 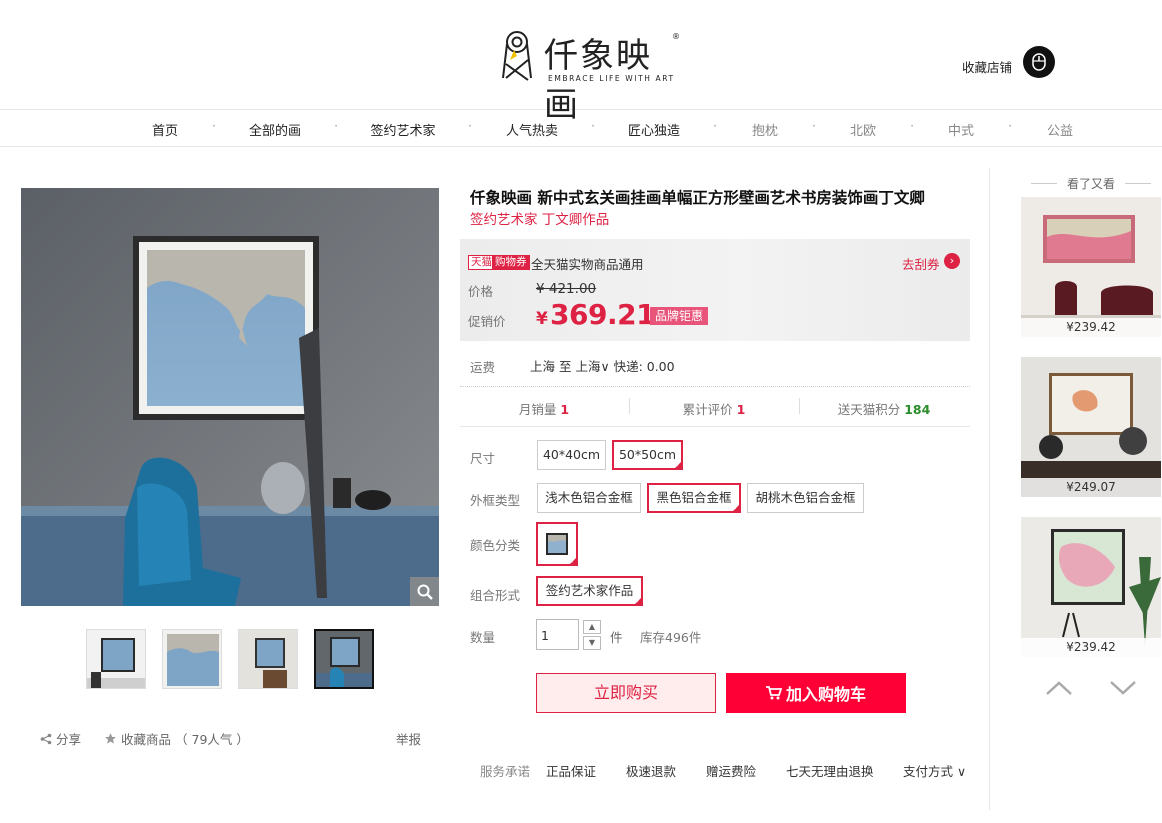 I want to click on add-to-cart-button: 加入购物车, so click(x=816, y=693).